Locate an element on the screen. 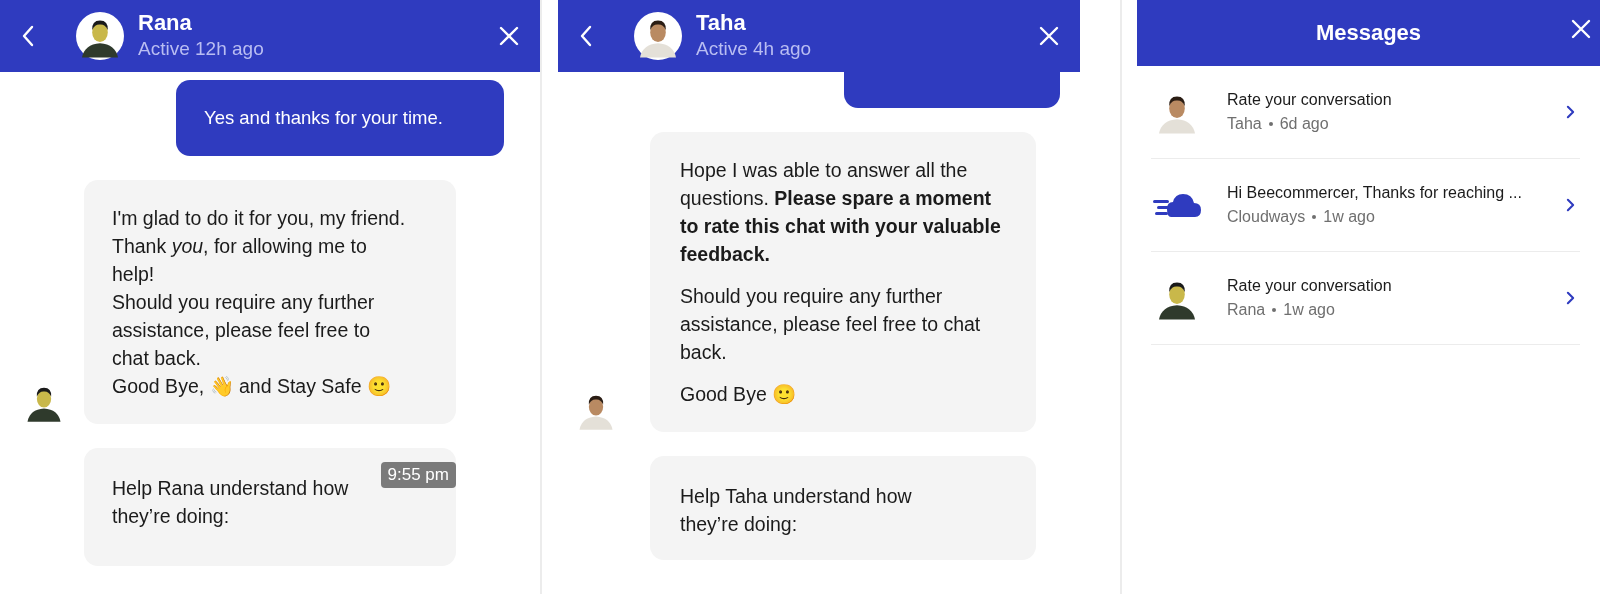 Image resolution: width=1600 pixels, height=594 pixels. conversation-item: Hi Beecommercer, Thanks for reaching ... Cloudways 1w ago is located at coordinates (1365, 205).